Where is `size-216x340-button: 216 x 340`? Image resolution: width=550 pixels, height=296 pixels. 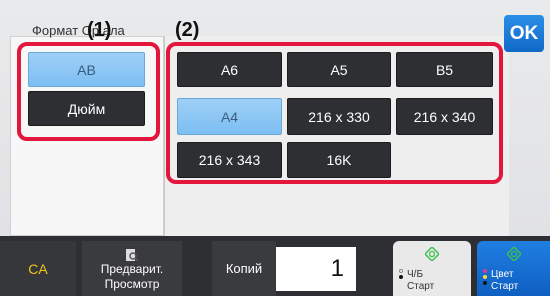 size-216x340-button: 216 x 340 is located at coordinates (444, 116).